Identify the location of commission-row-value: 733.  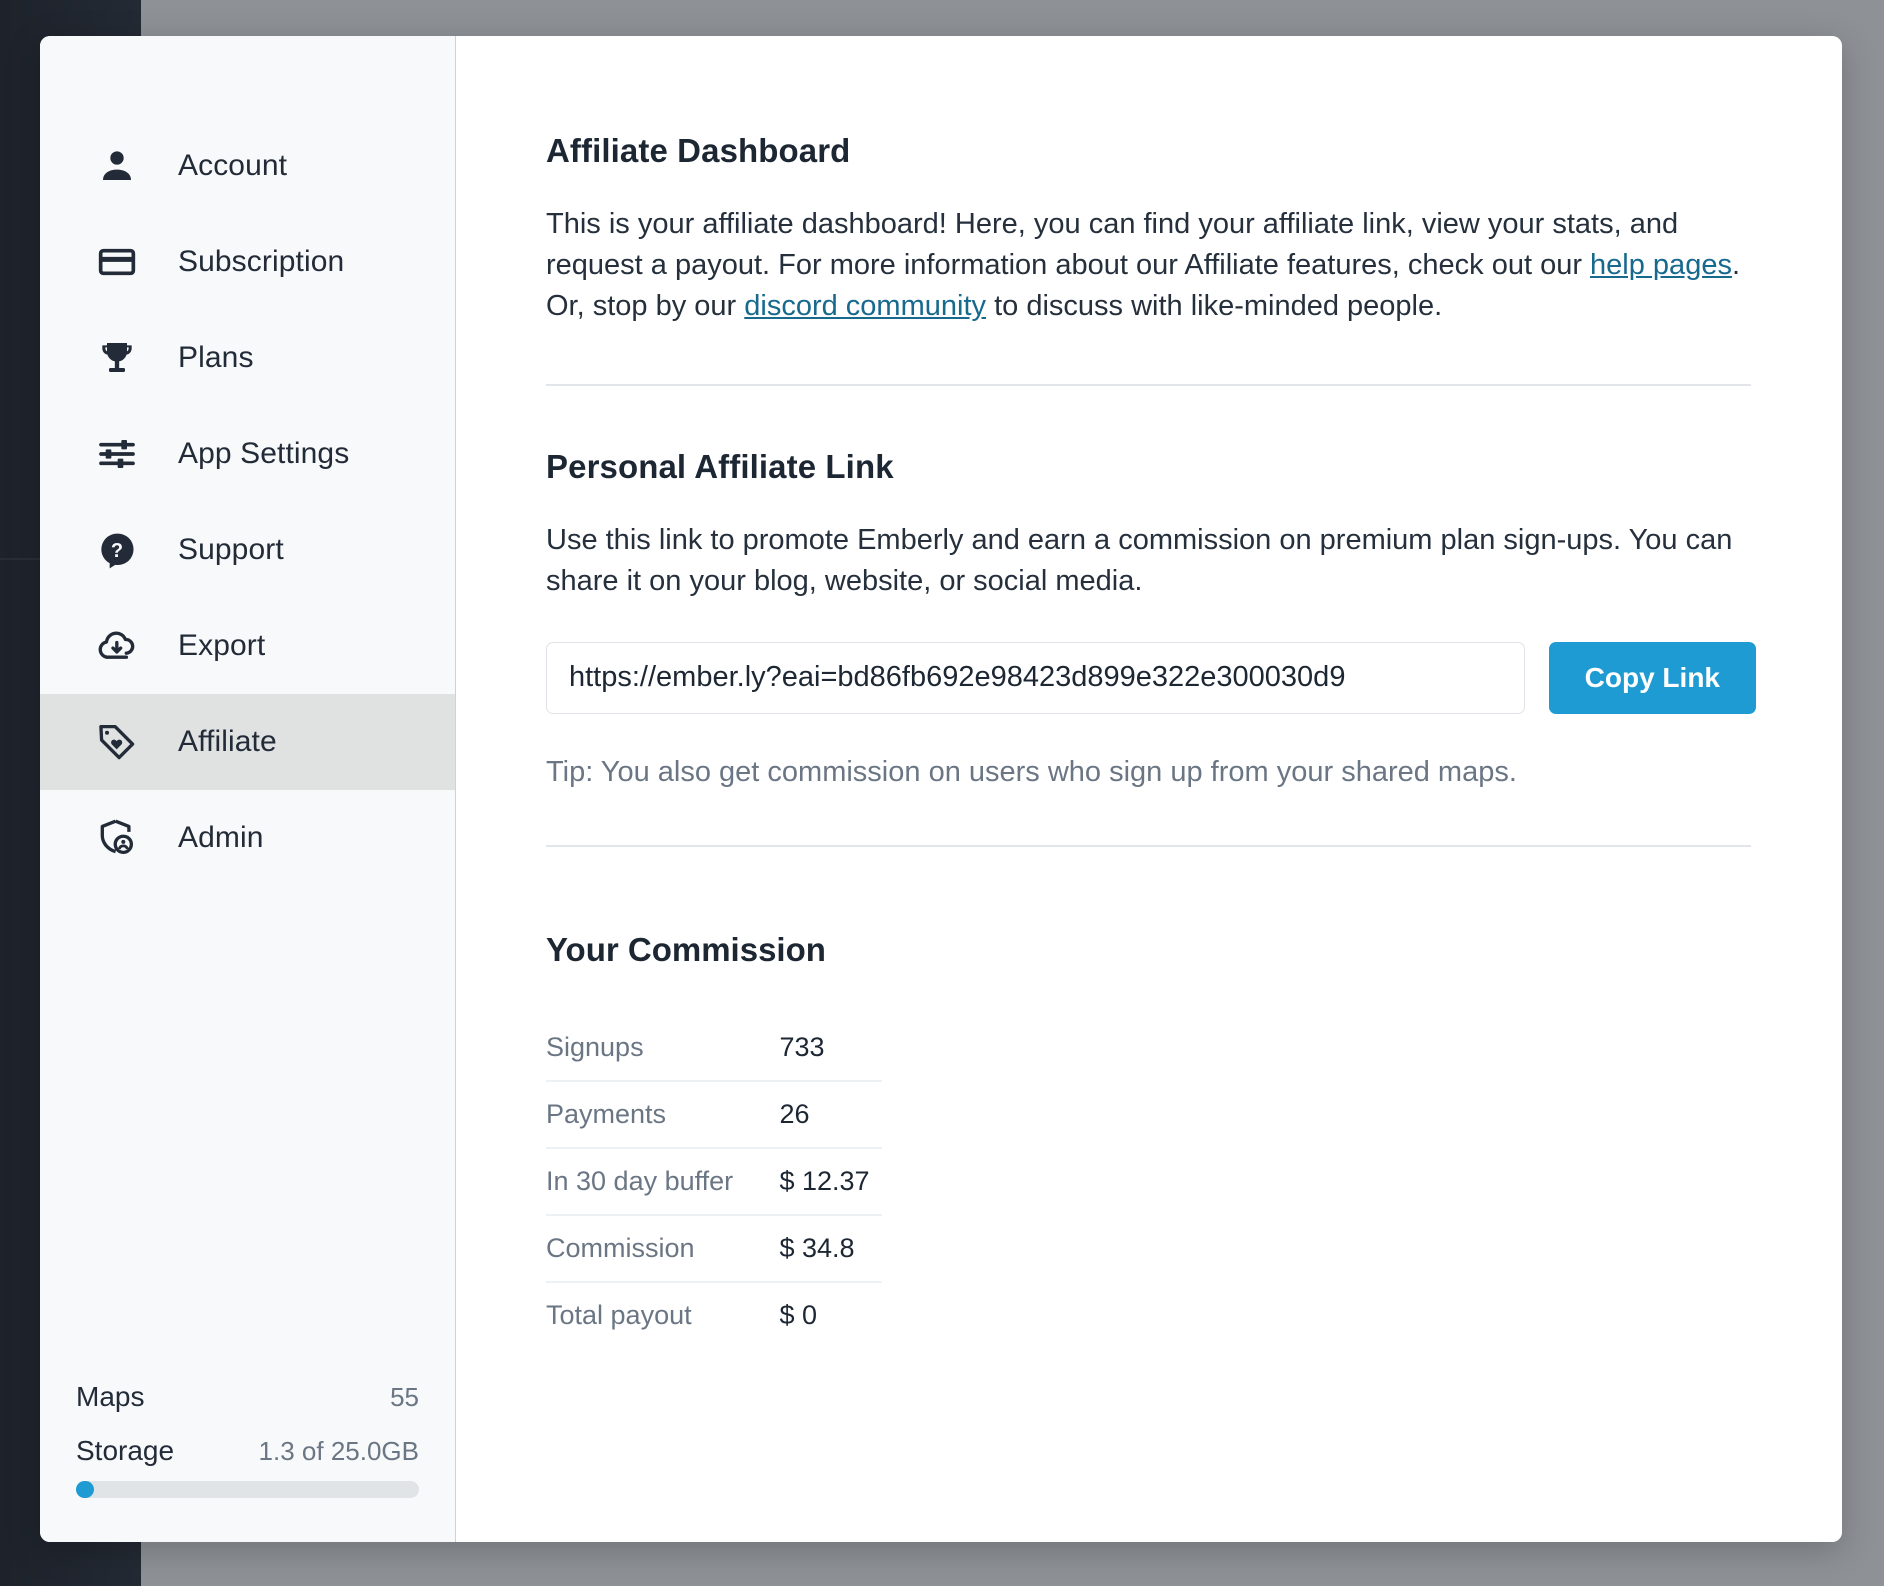
(830, 1048).